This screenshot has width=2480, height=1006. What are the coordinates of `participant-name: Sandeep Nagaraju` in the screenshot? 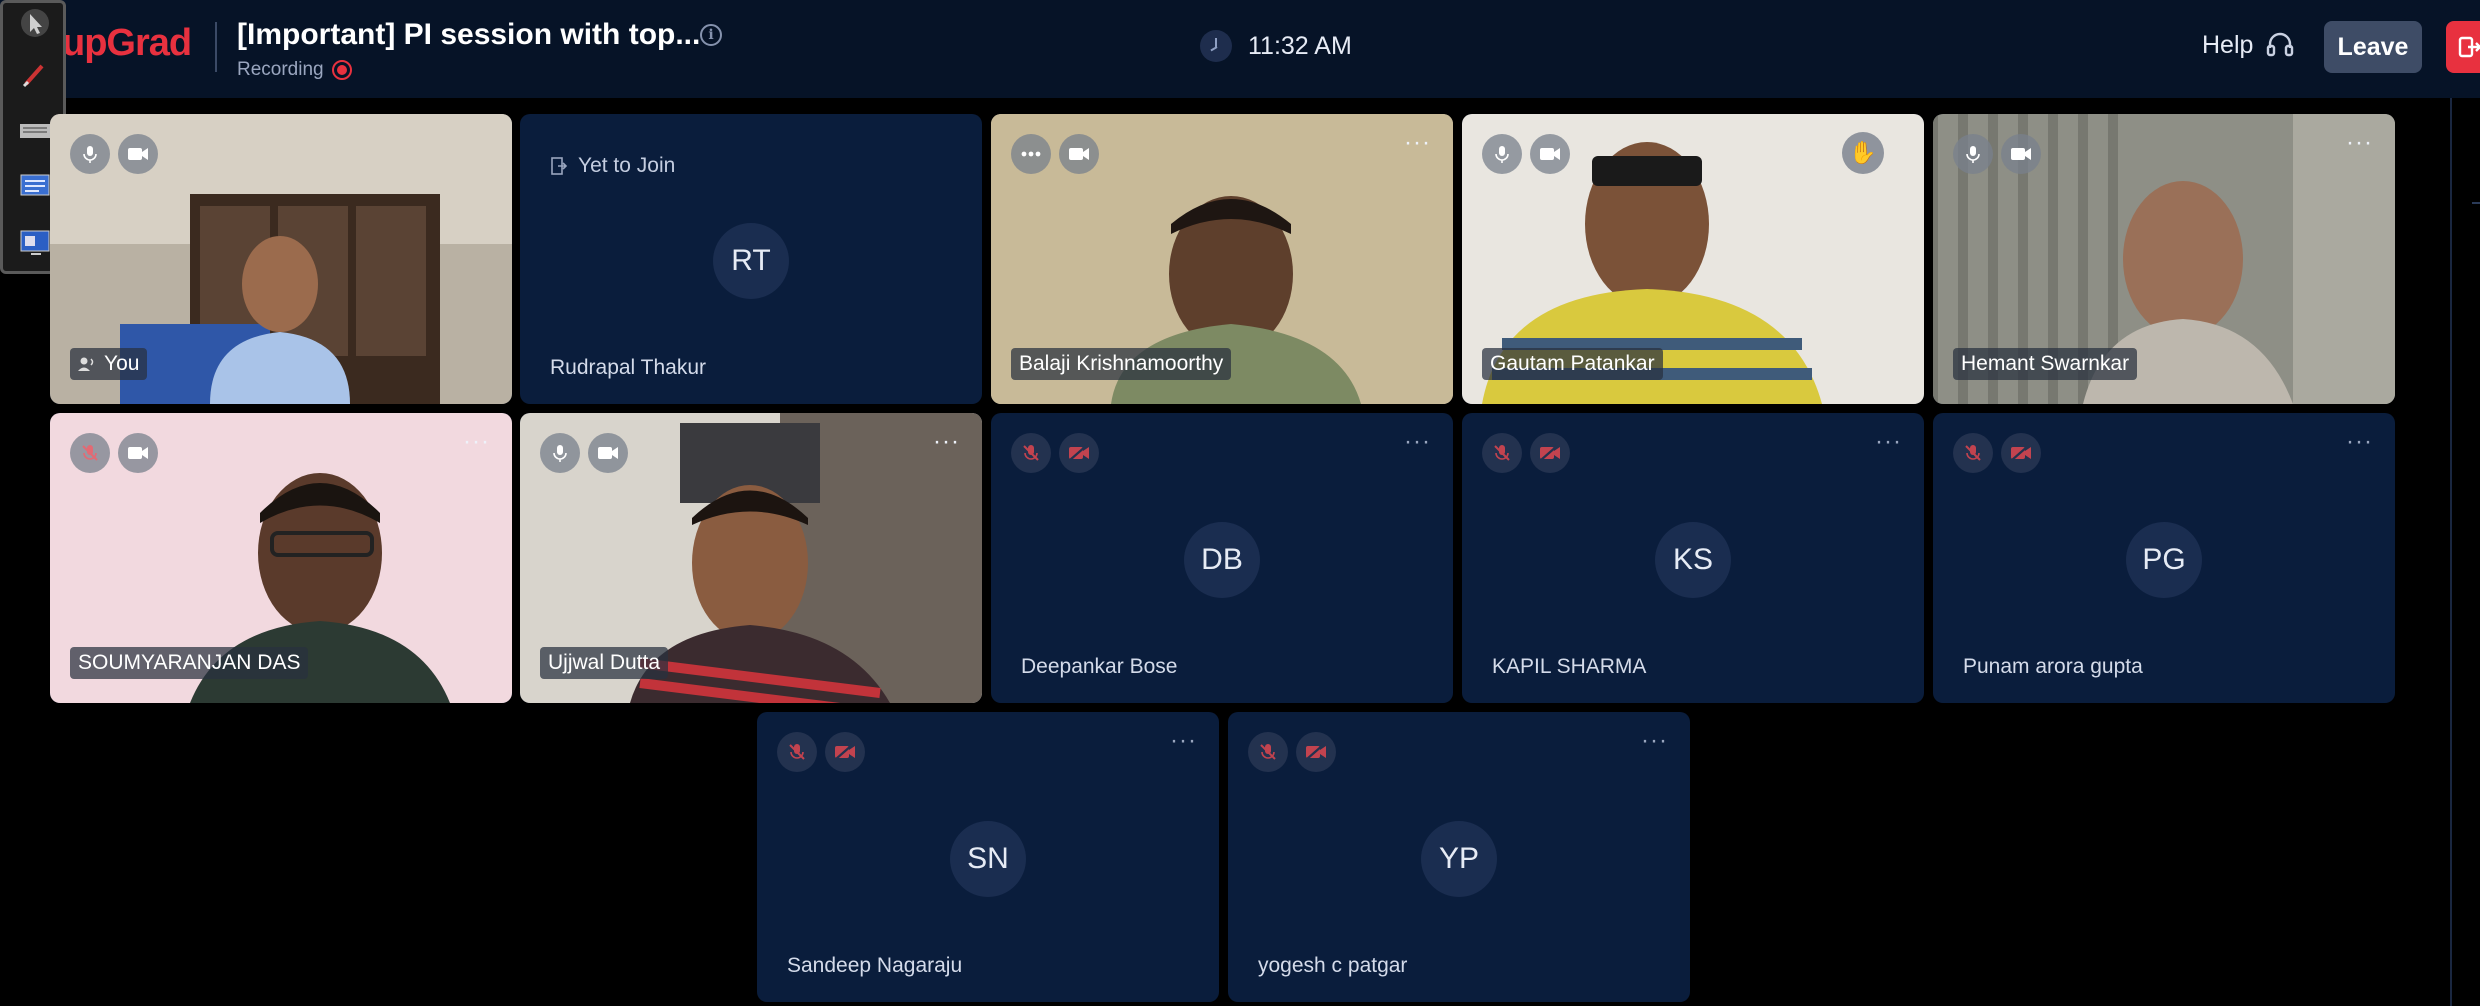 It's located at (875, 965).